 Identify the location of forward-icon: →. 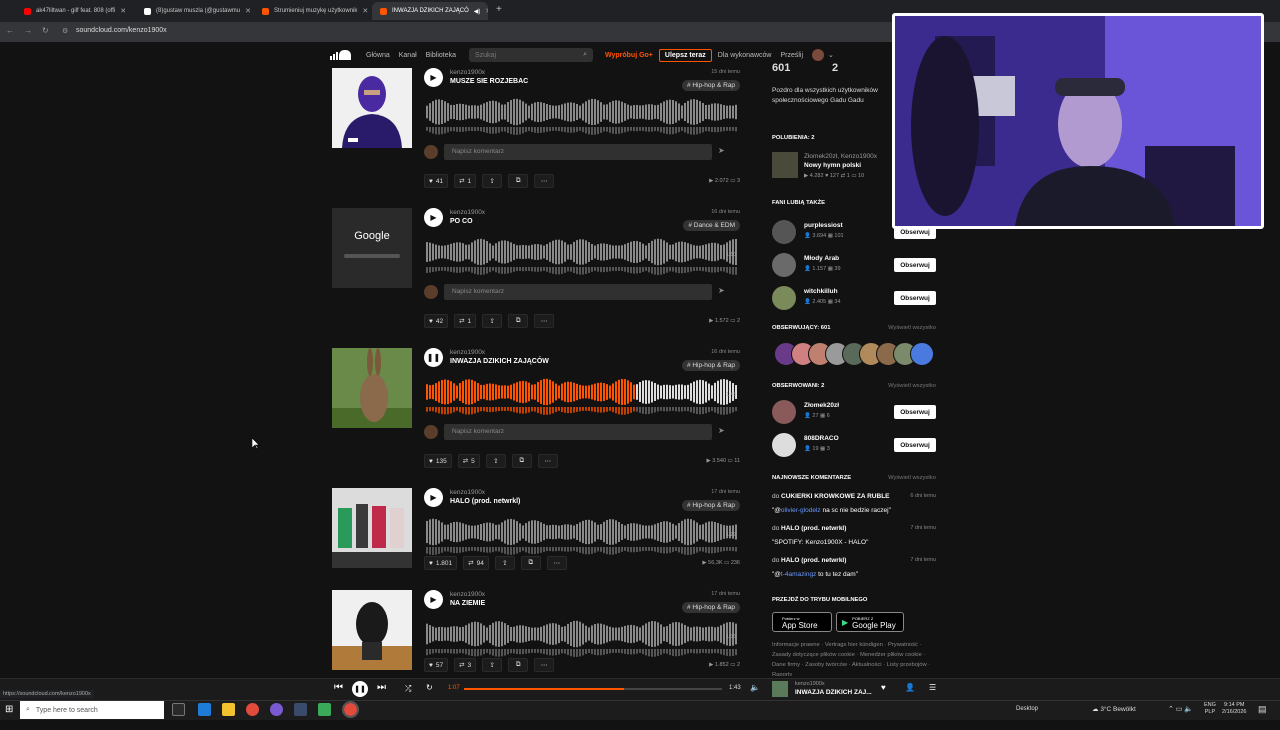
(28, 30).